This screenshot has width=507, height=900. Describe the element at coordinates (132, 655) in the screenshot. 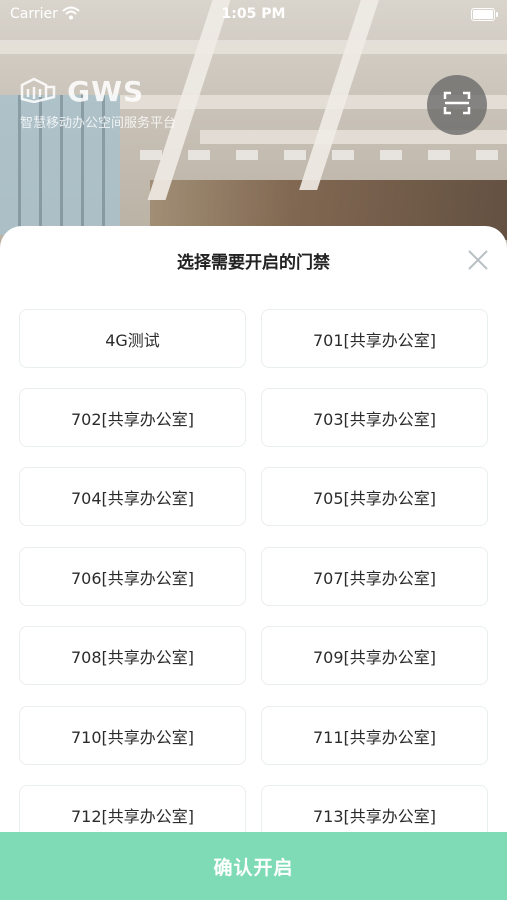

I see `door-option: 708[共享办公室]` at that location.